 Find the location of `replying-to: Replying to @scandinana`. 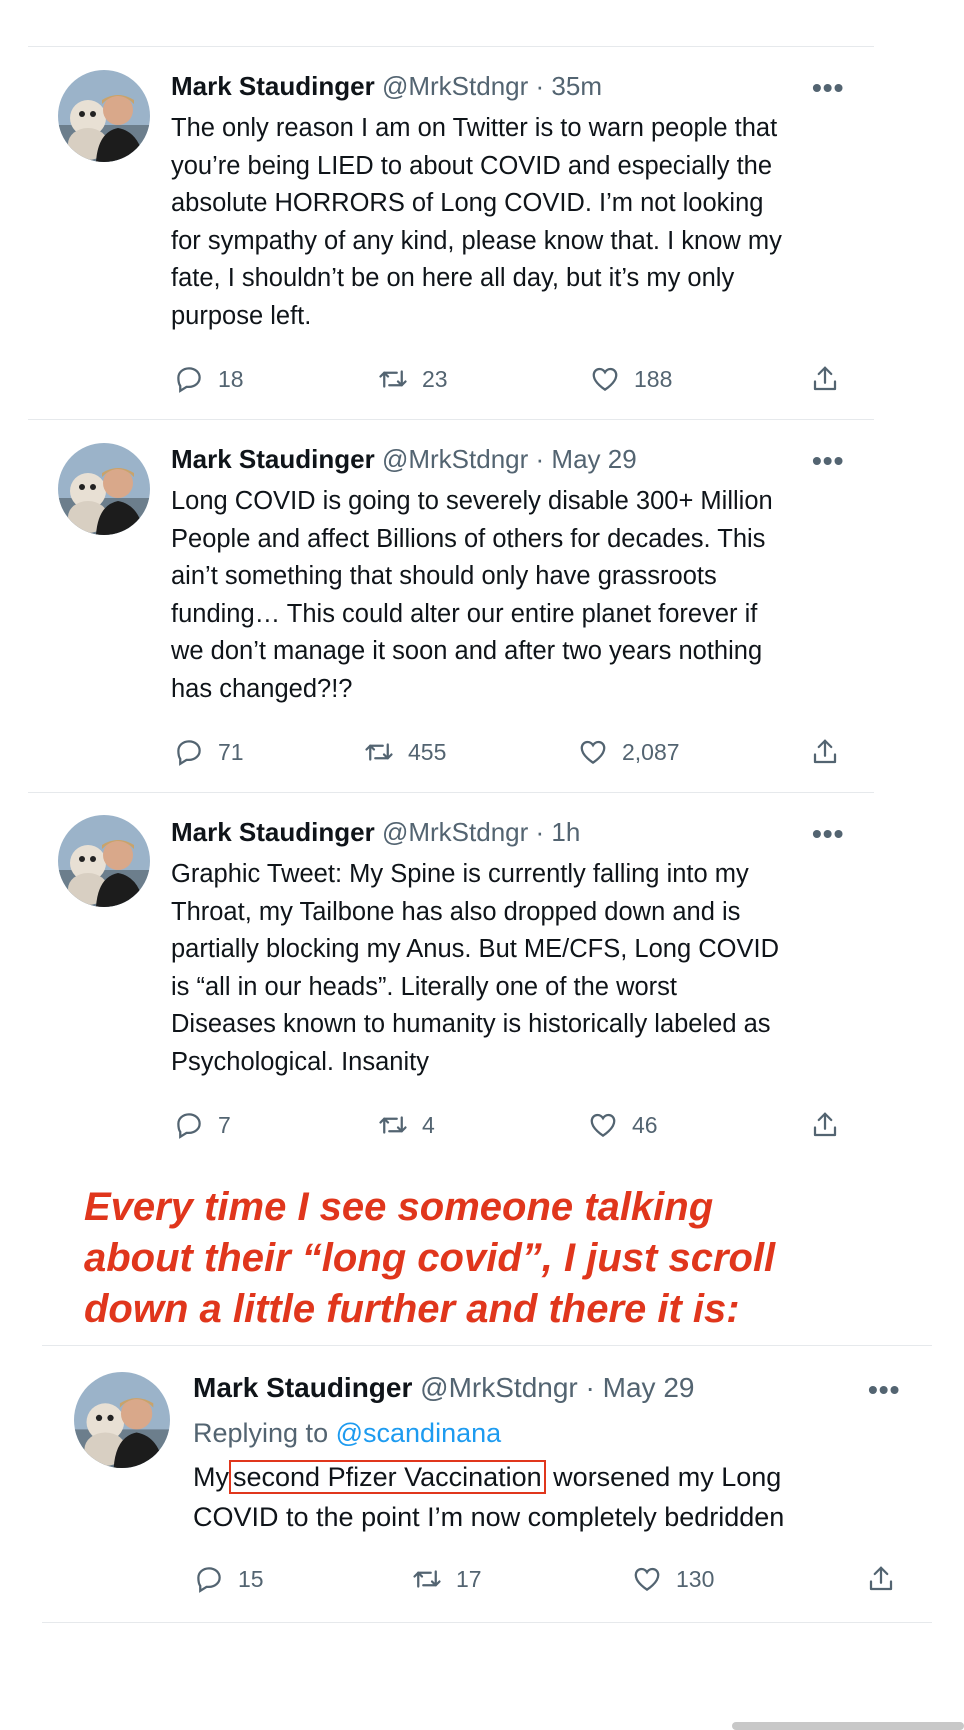

replying-to: Replying to @scandinana is located at coordinates (347, 1433).